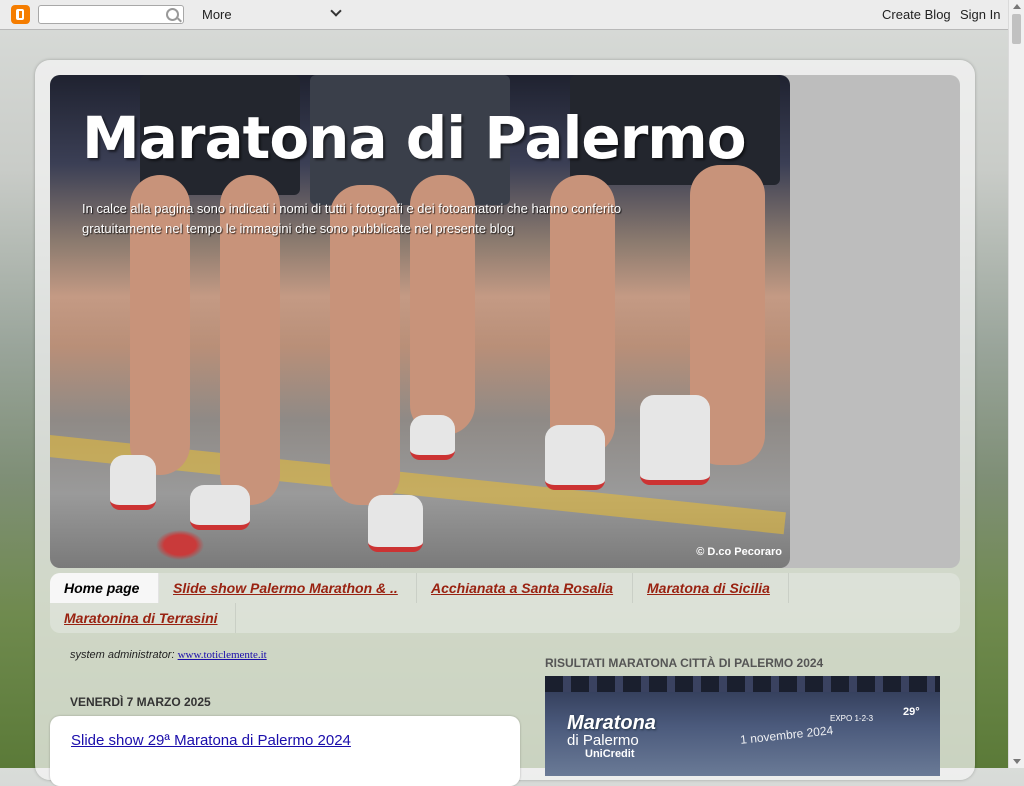 The image size is (1024, 786). What do you see at coordinates (1016, 384) in the screenshot?
I see `vertical-scrollbar` at bounding box center [1016, 384].